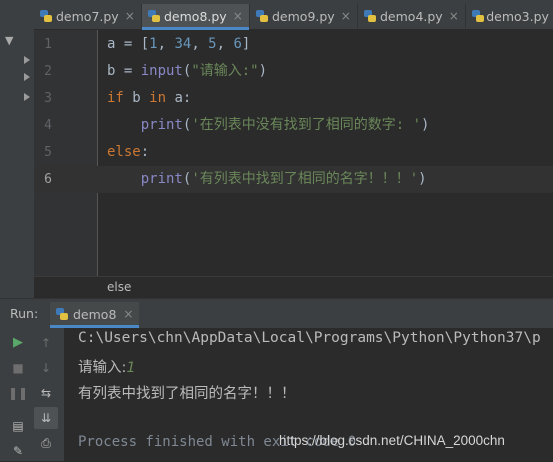  I want to click on code-text: print('在列表中没有找到了相同的数字: '), so click(268, 125).